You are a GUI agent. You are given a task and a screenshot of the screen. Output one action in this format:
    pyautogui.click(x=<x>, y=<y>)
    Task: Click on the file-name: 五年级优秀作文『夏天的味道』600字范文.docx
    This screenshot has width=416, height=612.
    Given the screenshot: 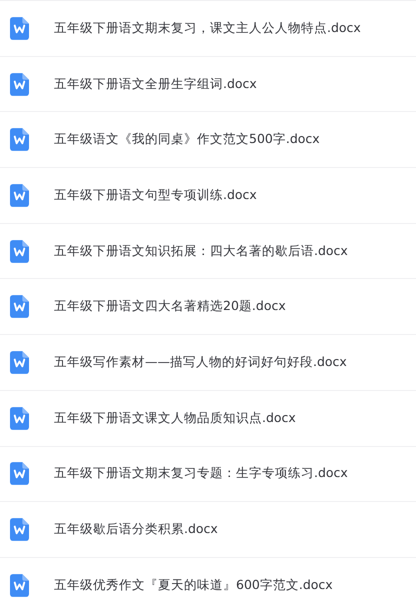 What is the action you would take?
    pyautogui.click(x=193, y=585)
    